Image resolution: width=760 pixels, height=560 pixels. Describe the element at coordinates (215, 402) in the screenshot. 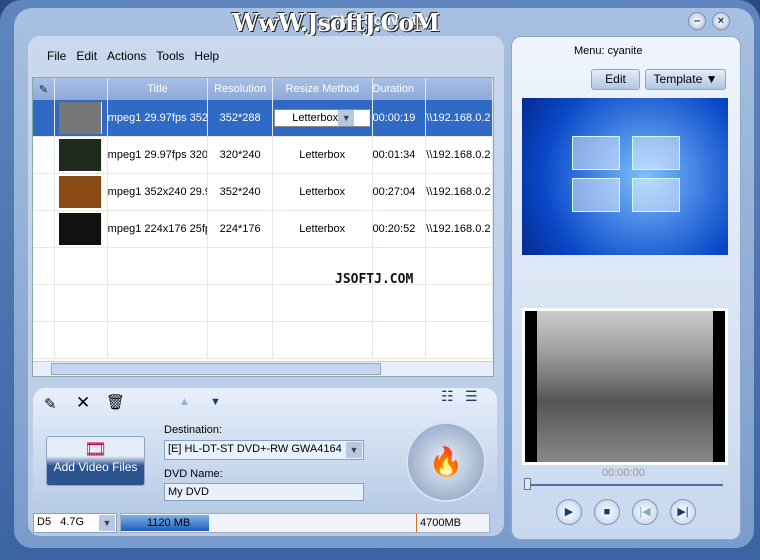

I see `move-down-icon: ▼` at that location.